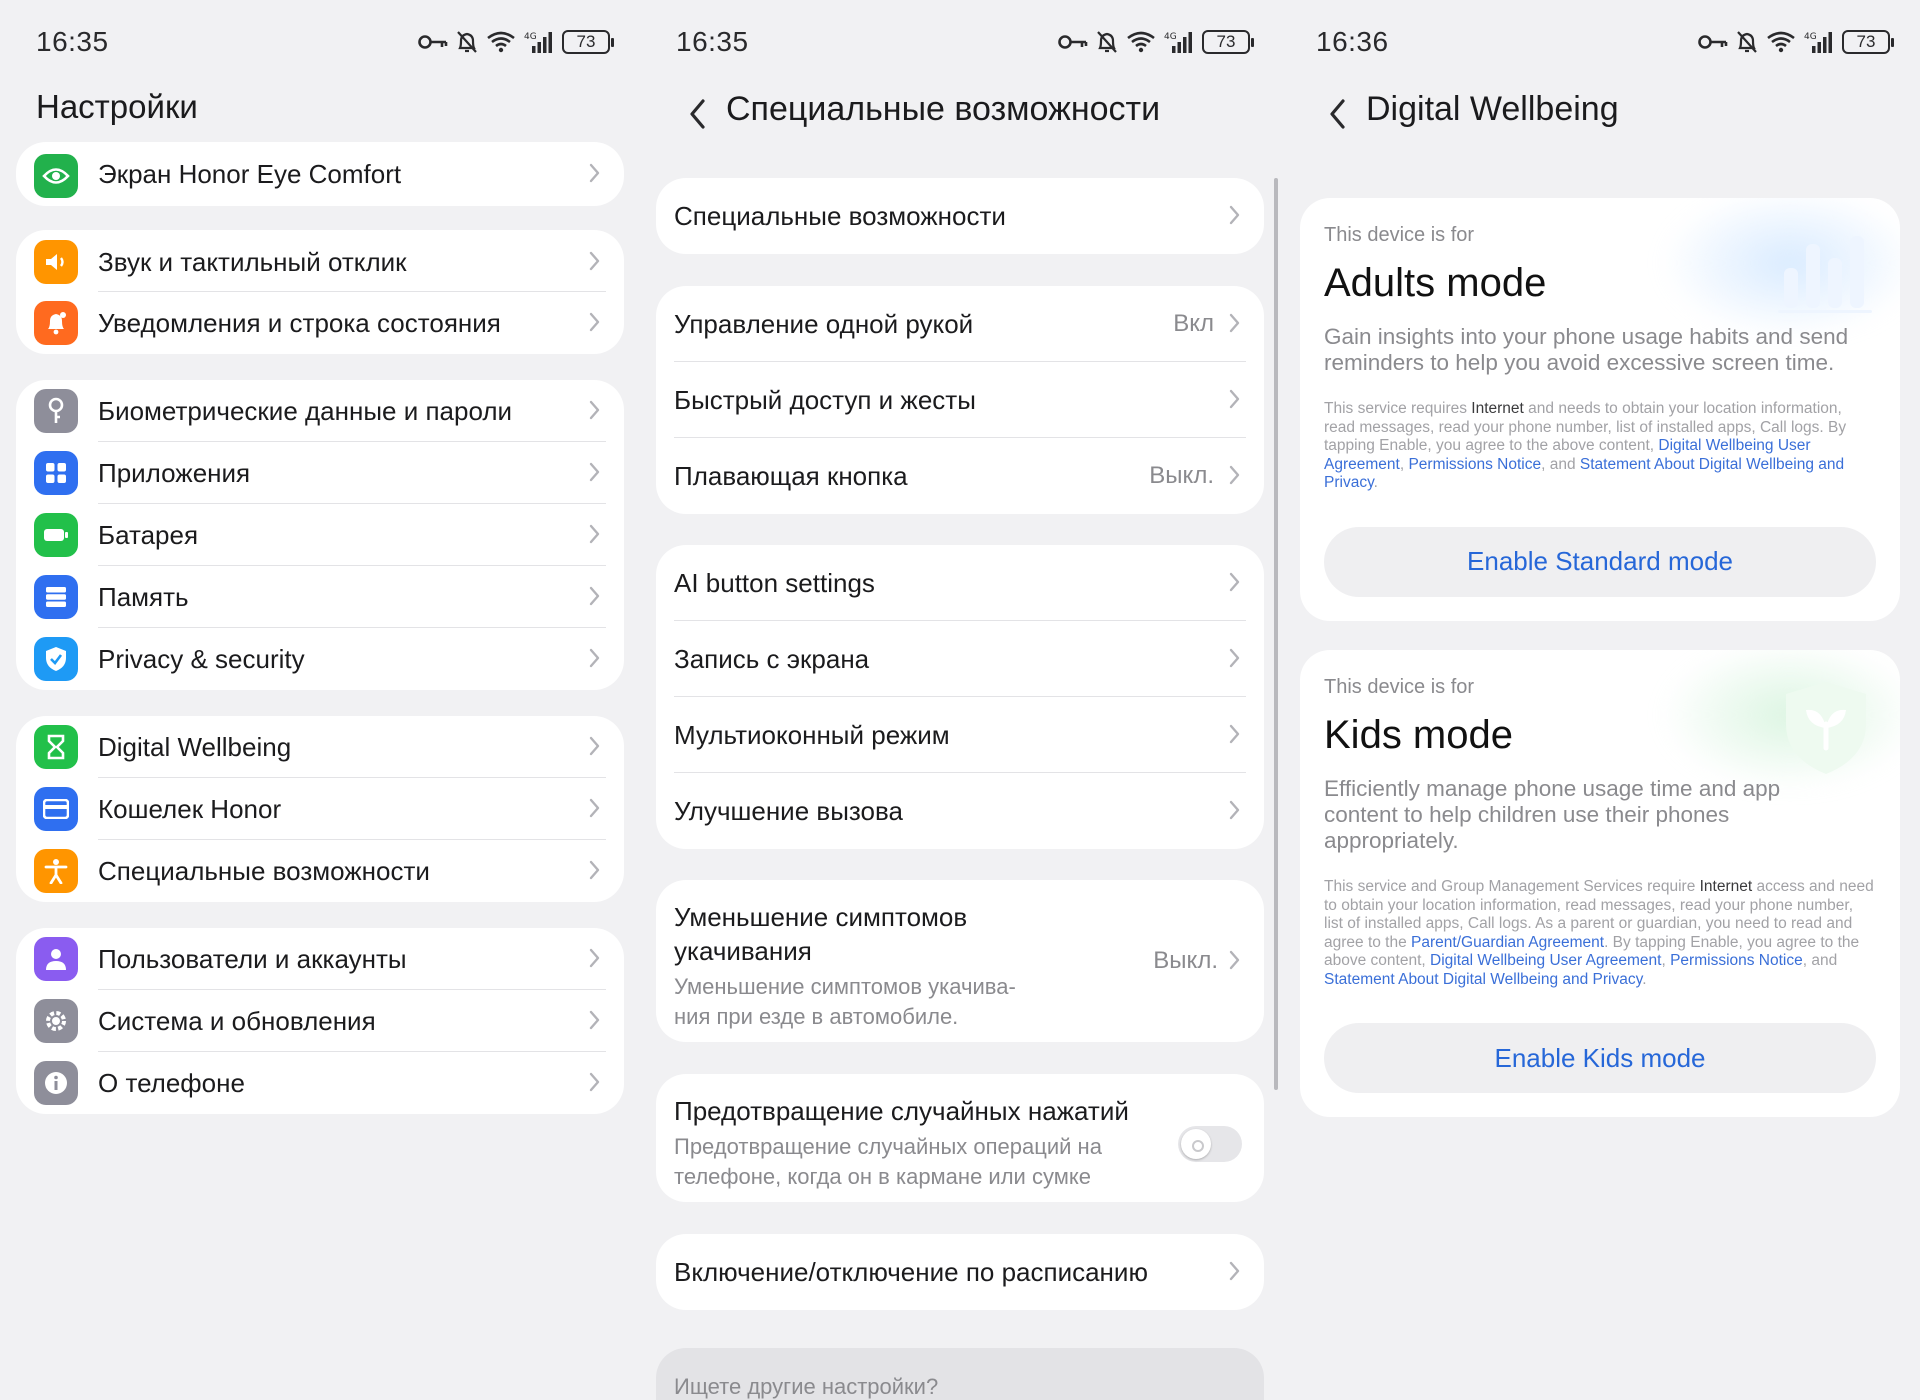  What do you see at coordinates (960, 811) in the screenshot?
I see `settings-item-call-enhancement: Улучшение вызова` at bounding box center [960, 811].